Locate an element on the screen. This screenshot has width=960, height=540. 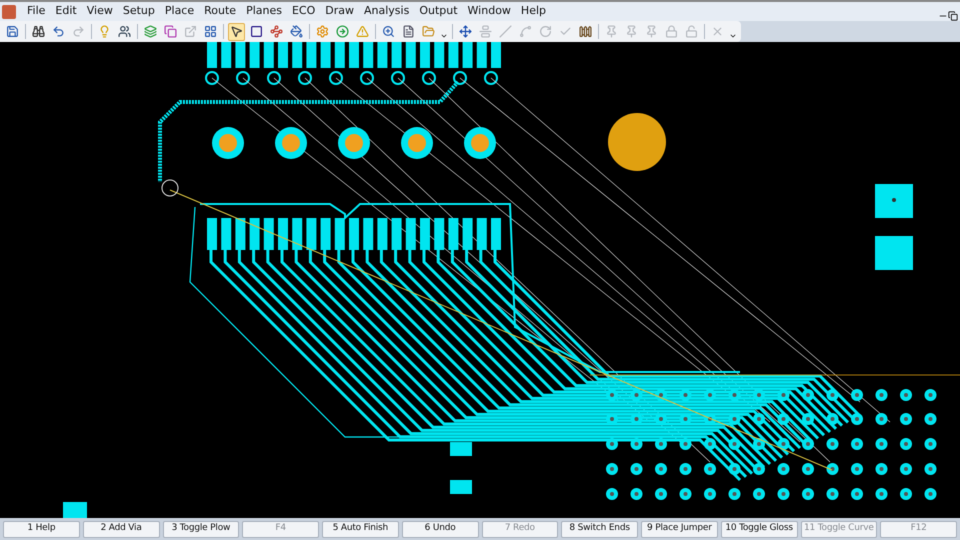
zoom-icon is located at coordinates (388, 31).